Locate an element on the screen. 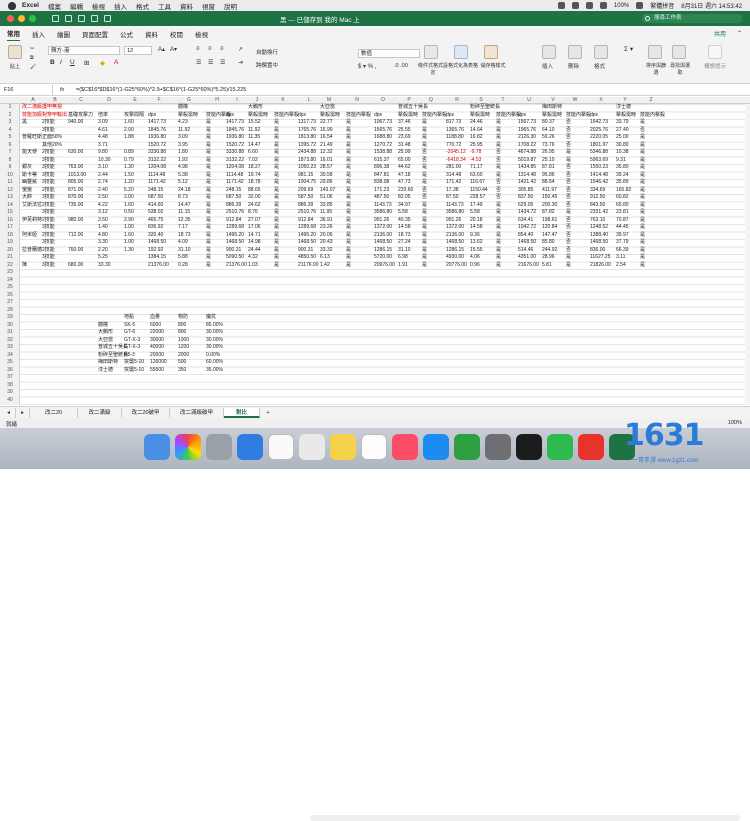  cell: 281.00 is located at coordinates (453, 167).